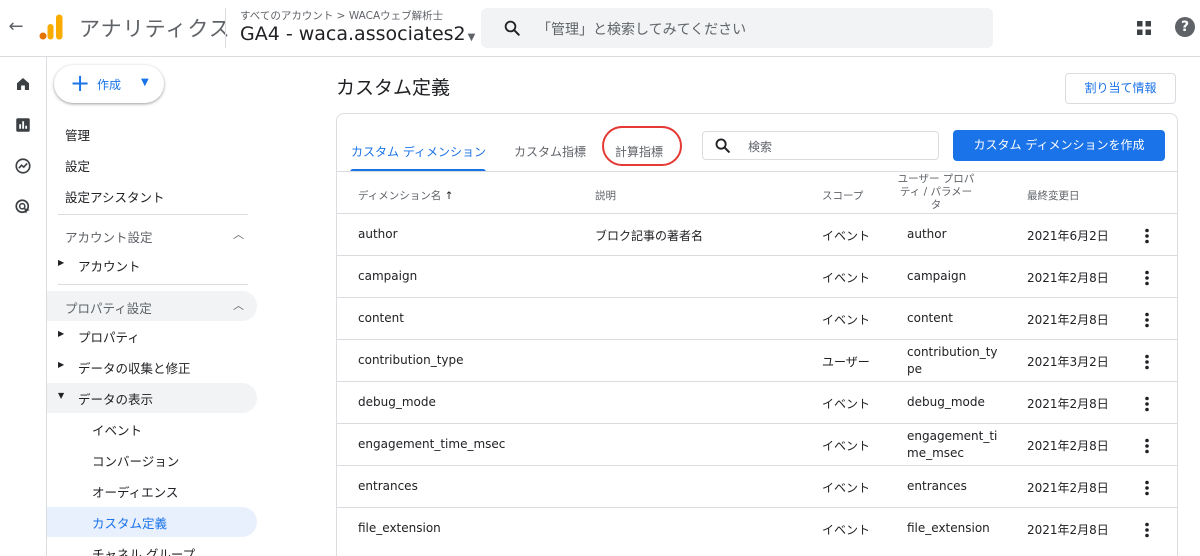 Image resolution: width=1200 pixels, height=556 pixels. Describe the element at coordinates (757, 171) in the screenshot. I see `tabs-divider` at that location.